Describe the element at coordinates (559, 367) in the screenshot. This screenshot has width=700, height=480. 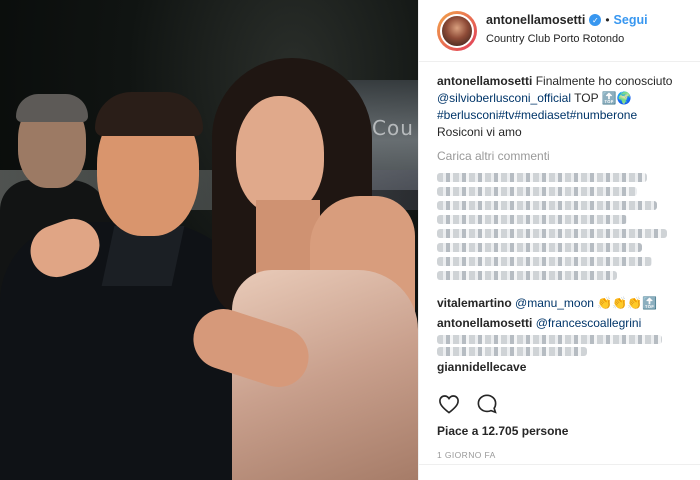
I see `comment-item: giannidellecave` at that location.